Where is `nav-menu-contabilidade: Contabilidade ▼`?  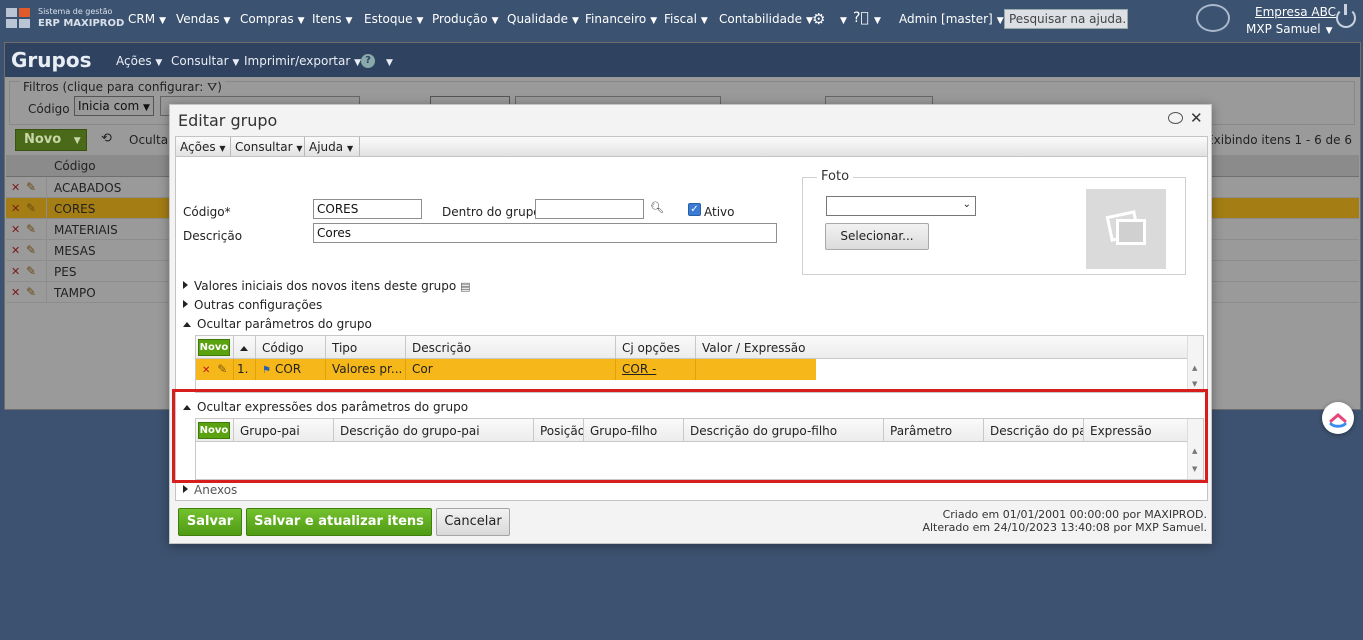 nav-menu-contabilidade: Contabilidade ▼ is located at coordinates (766, 19).